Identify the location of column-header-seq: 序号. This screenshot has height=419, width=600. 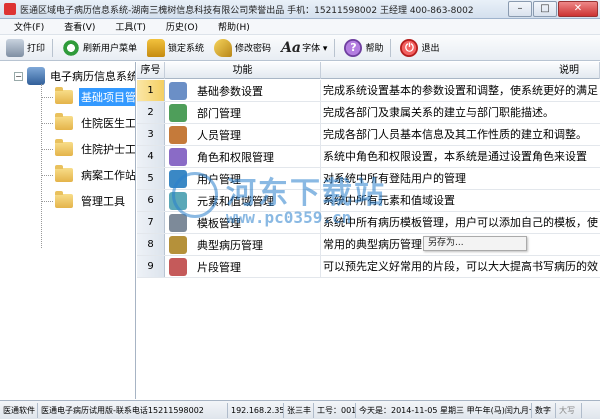
(151, 70).